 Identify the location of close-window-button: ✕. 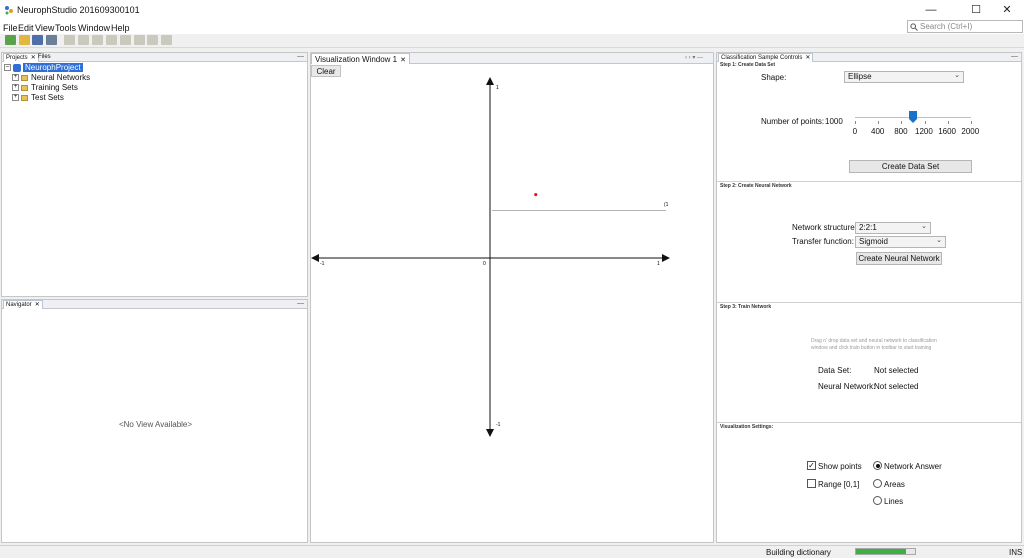
(1007, 10).